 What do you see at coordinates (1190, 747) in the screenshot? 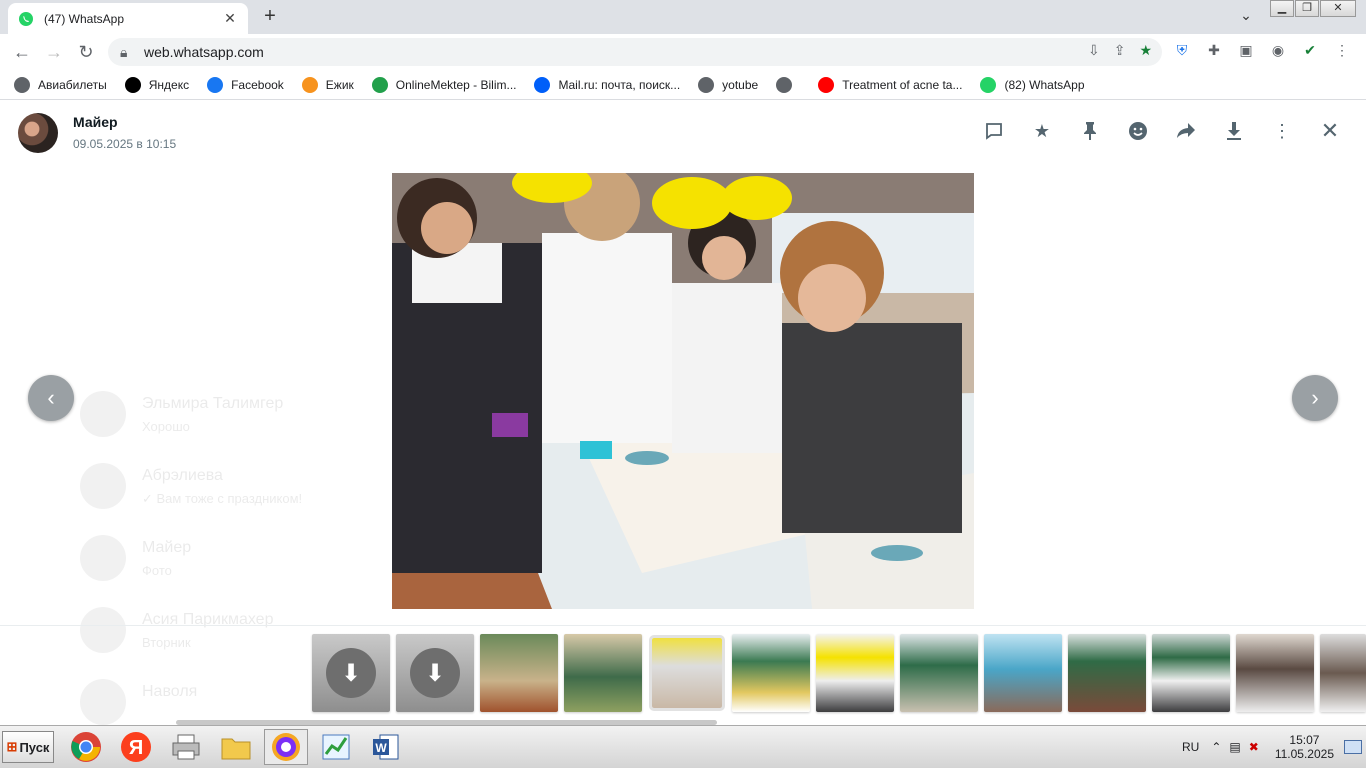
I see `language-indicator: RU` at bounding box center [1190, 747].